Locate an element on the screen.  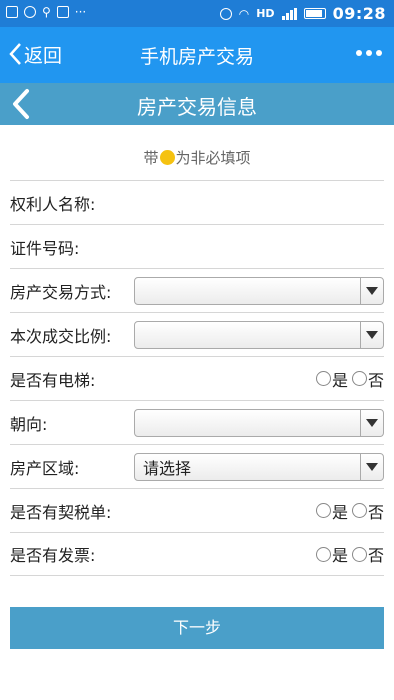
elevator-yes-radio: 是 is located at coordinates (331, 379).